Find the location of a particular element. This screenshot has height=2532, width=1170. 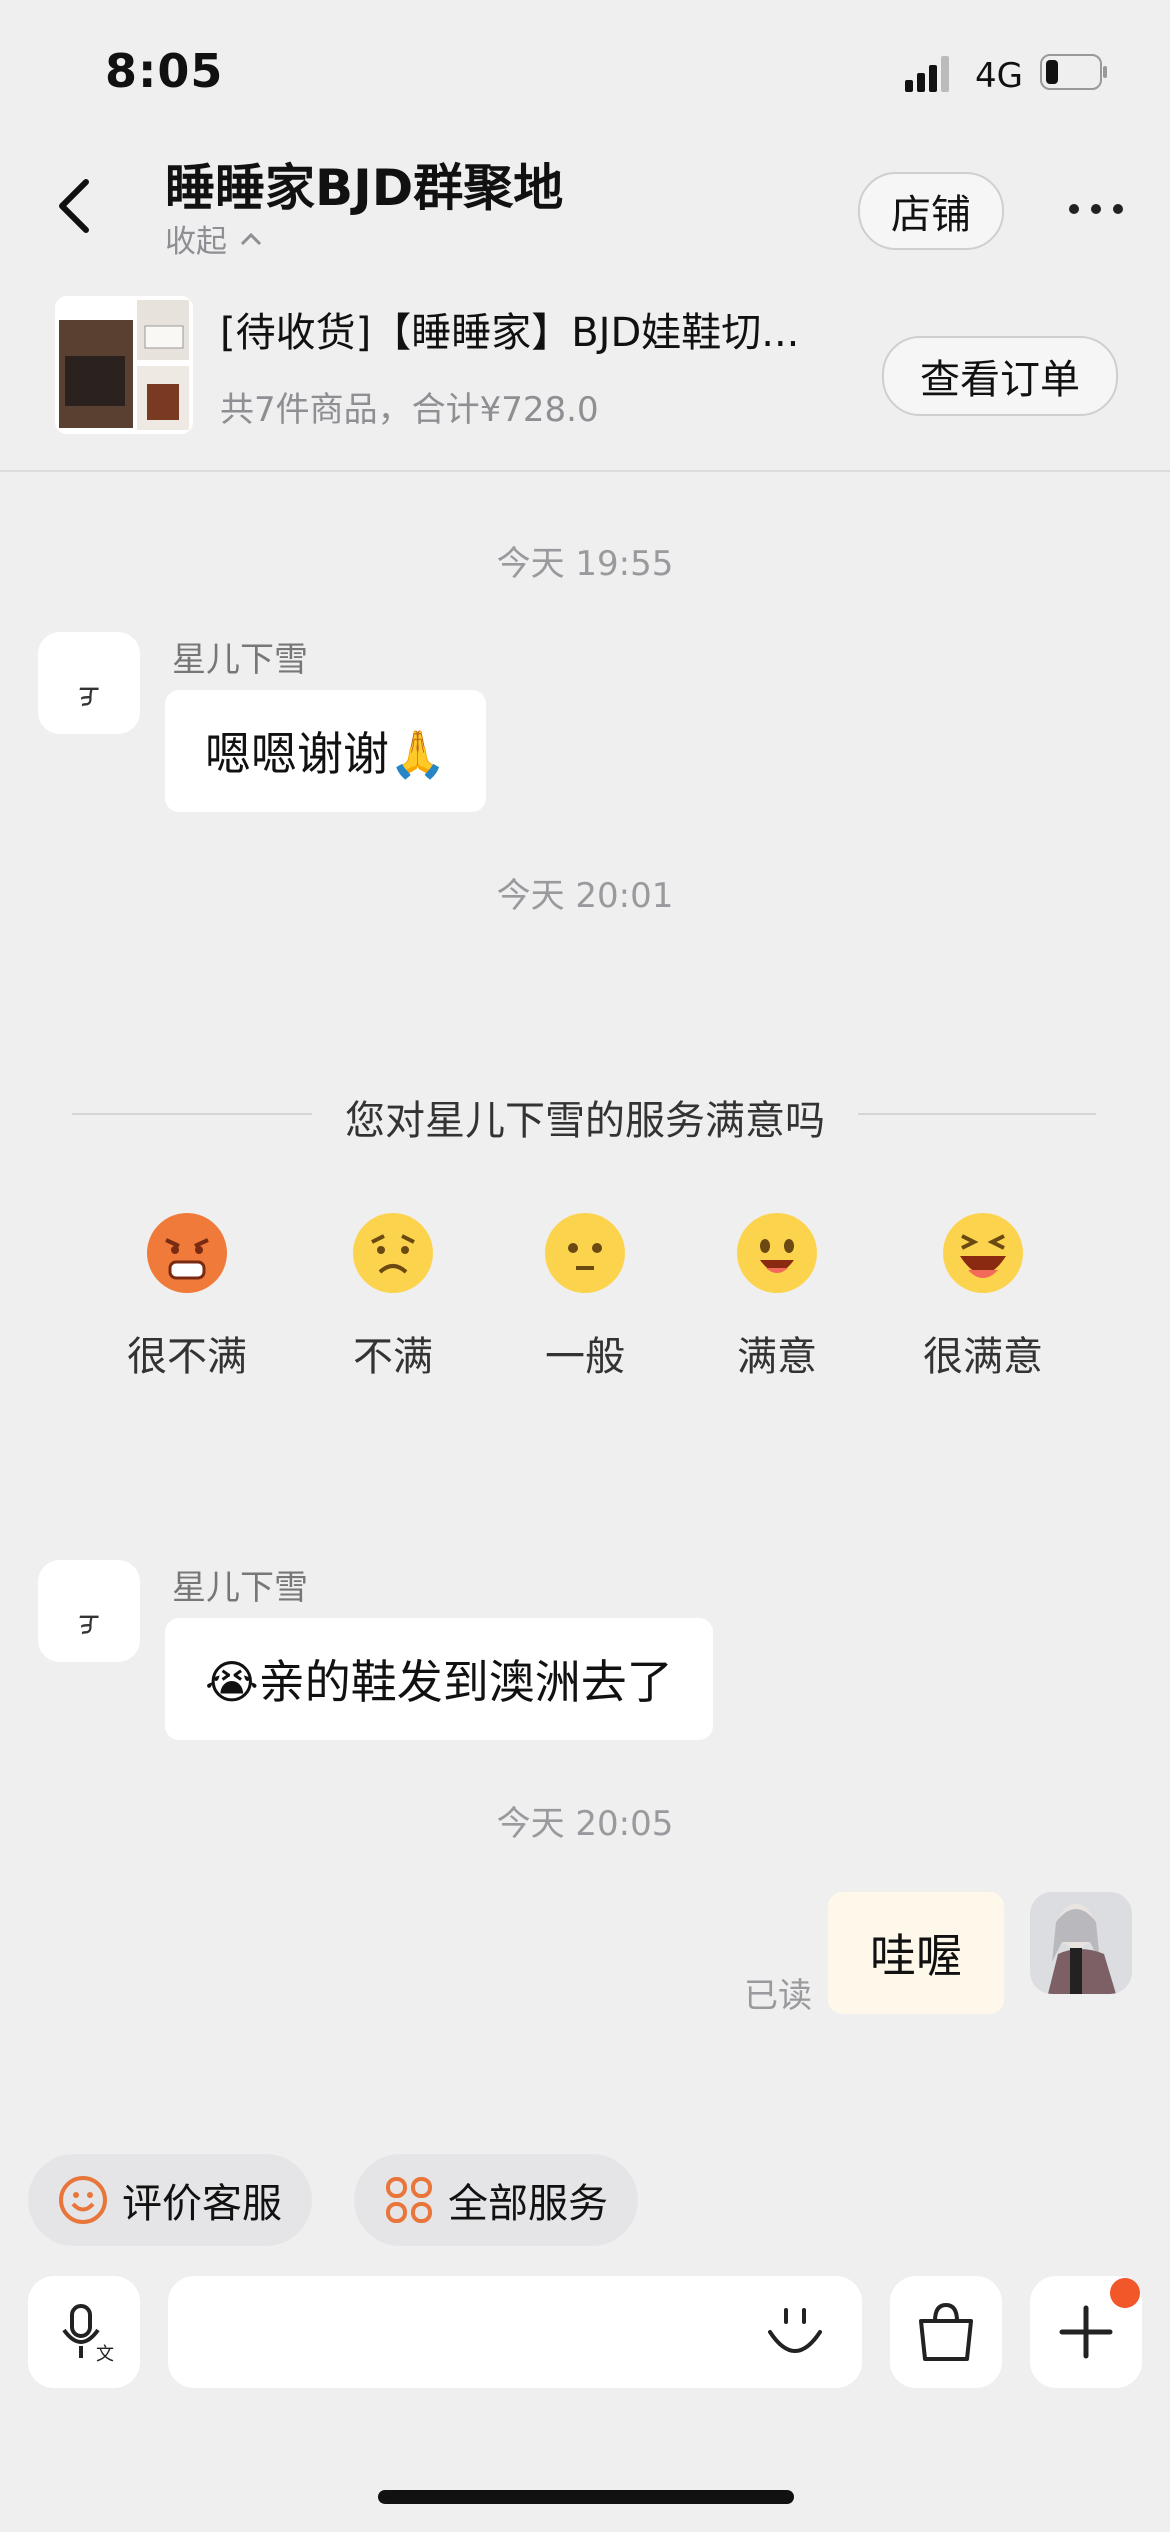

timestamp: 今天 20:05 is located at coordinates (585, 1824).